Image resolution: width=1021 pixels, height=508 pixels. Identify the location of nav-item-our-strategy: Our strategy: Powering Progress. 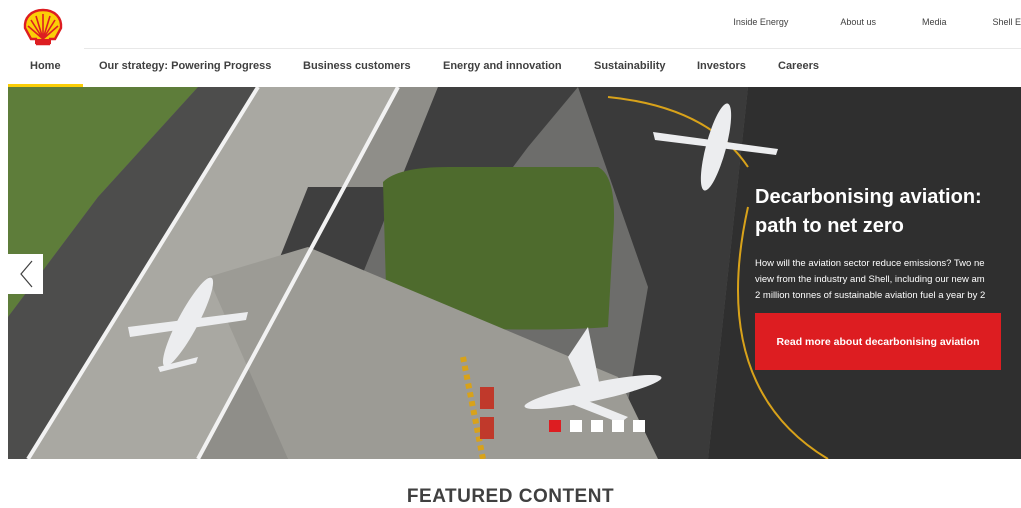
(185, 66).